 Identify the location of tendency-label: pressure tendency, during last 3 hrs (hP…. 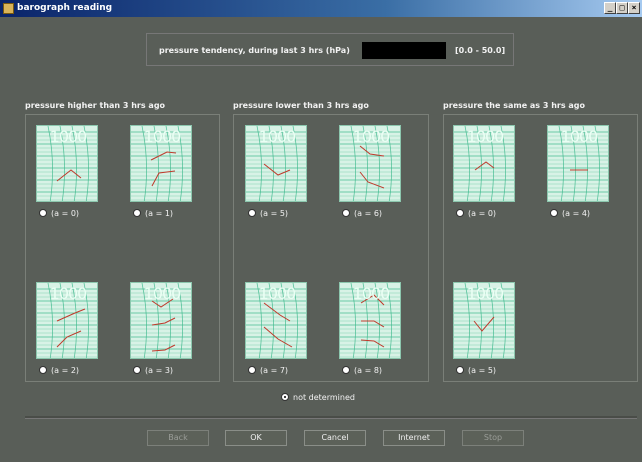
(254, 50).